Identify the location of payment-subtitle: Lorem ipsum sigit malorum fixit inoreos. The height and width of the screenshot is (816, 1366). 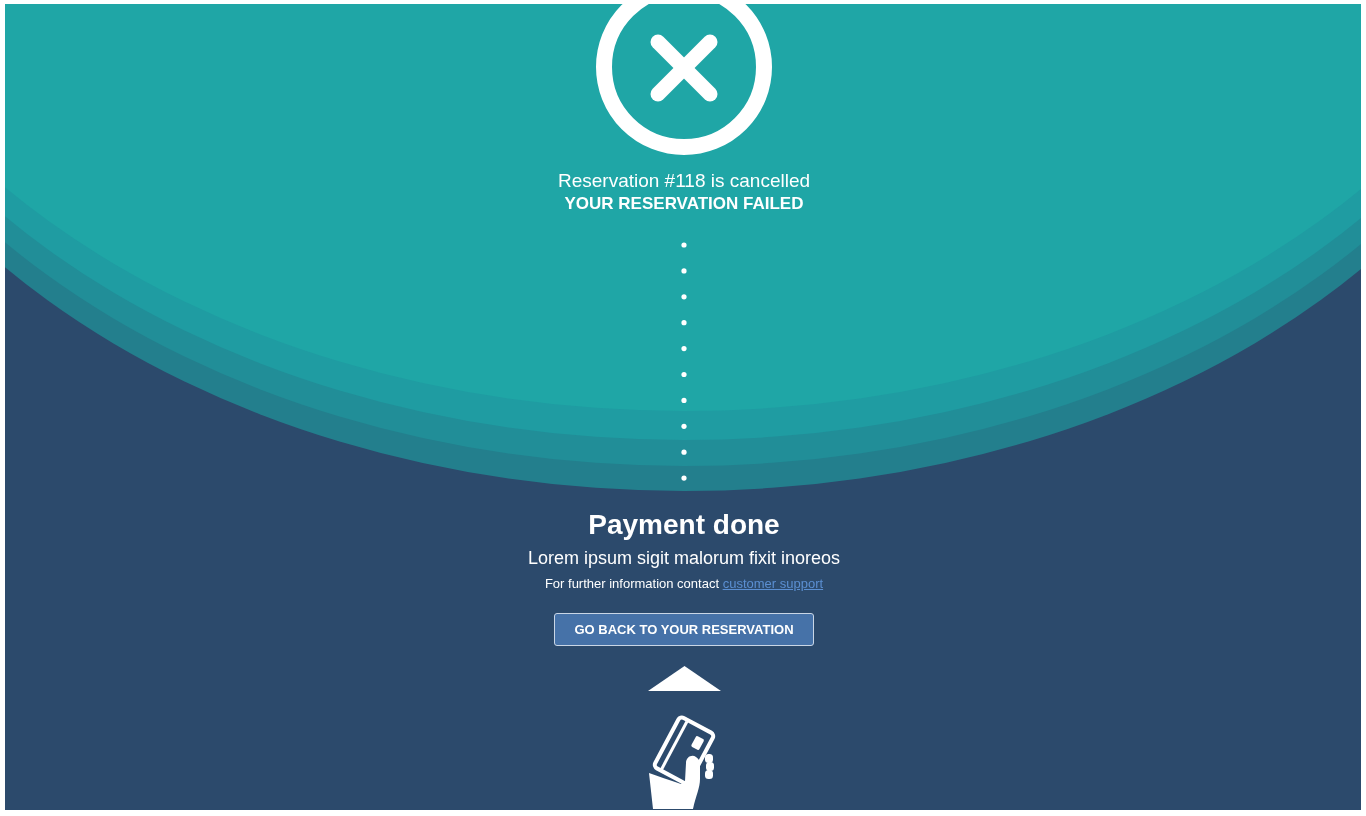
(684, 558).